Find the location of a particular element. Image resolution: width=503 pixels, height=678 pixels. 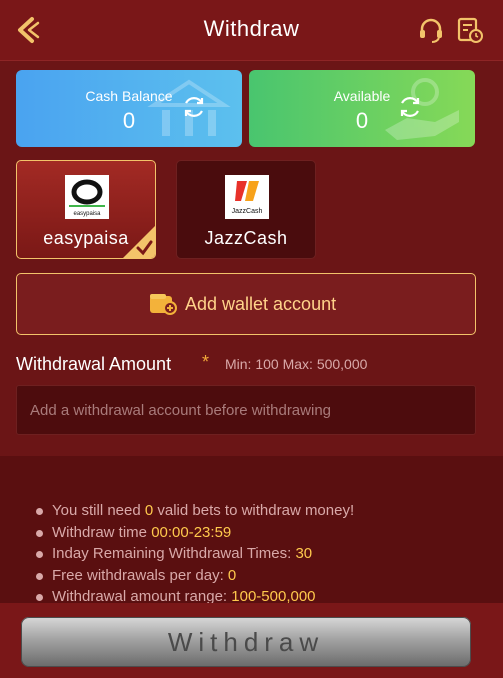

tip-text: valid bets to withdraw money! is located at coordinates (254, 510).